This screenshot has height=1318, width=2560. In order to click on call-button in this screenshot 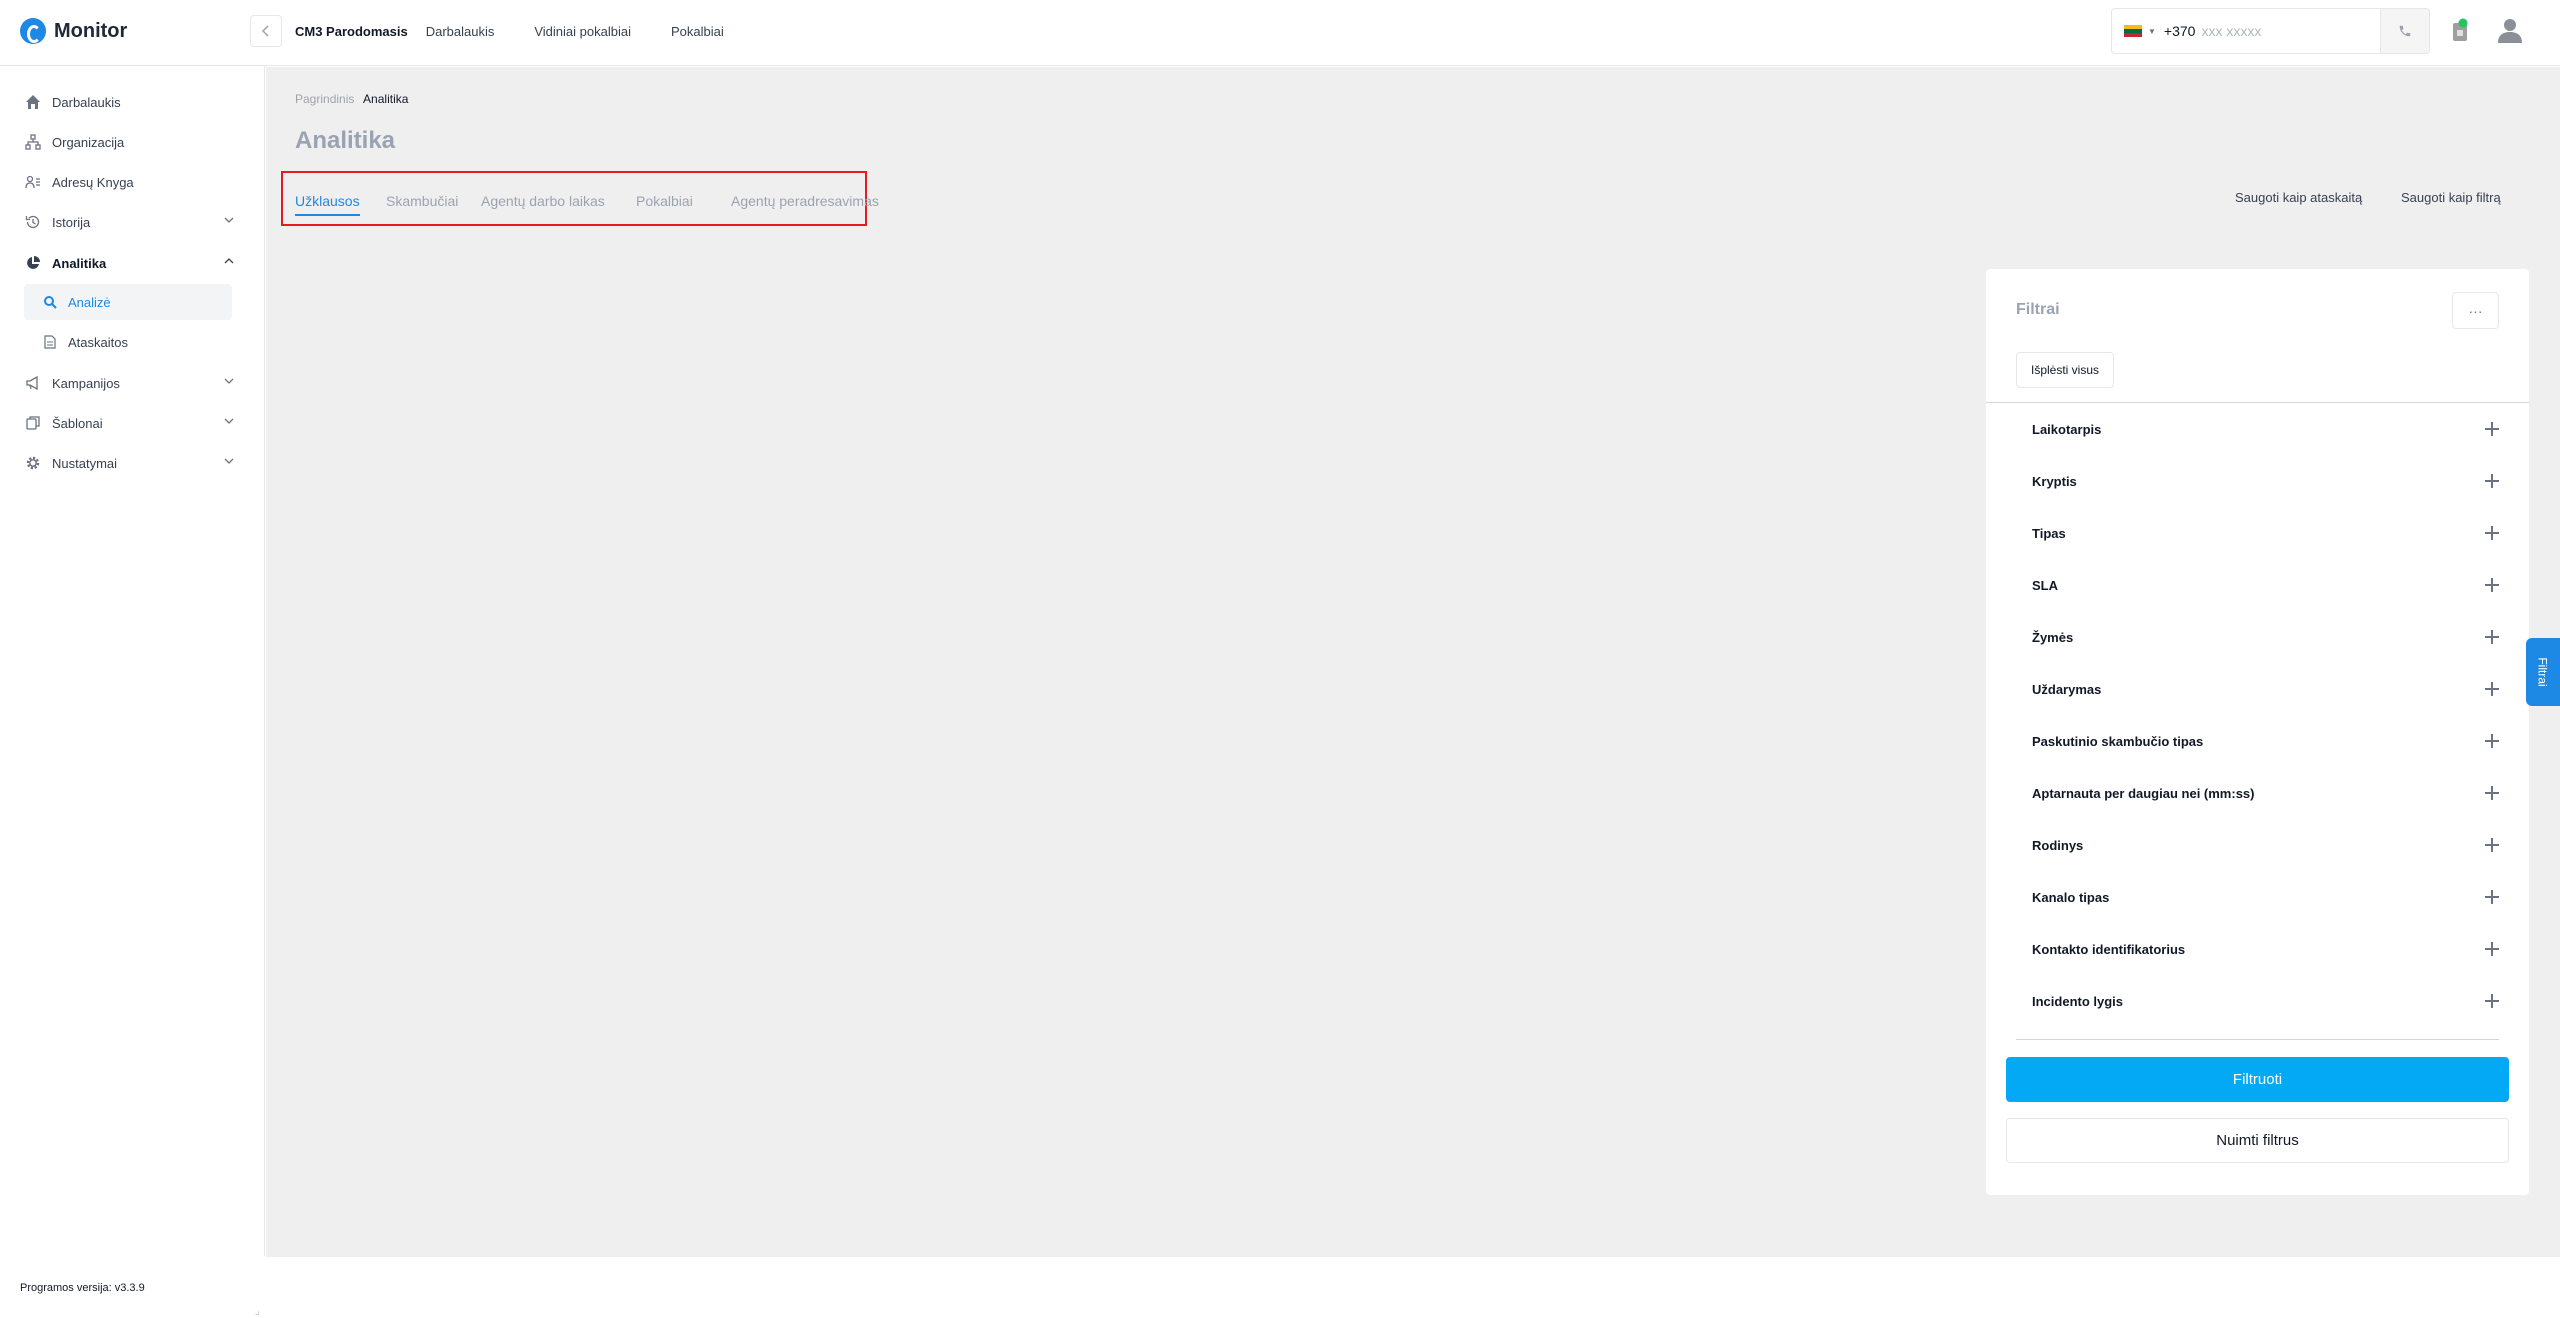, I will do `click(2405, 31)`.